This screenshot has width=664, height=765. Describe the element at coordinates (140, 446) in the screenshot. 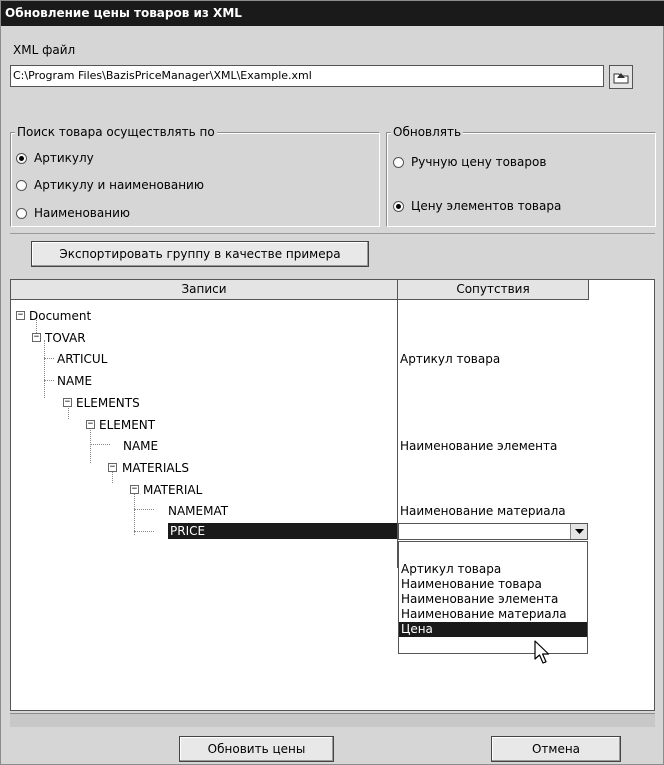

I see `tree-node-element-name: NAME` at that location.